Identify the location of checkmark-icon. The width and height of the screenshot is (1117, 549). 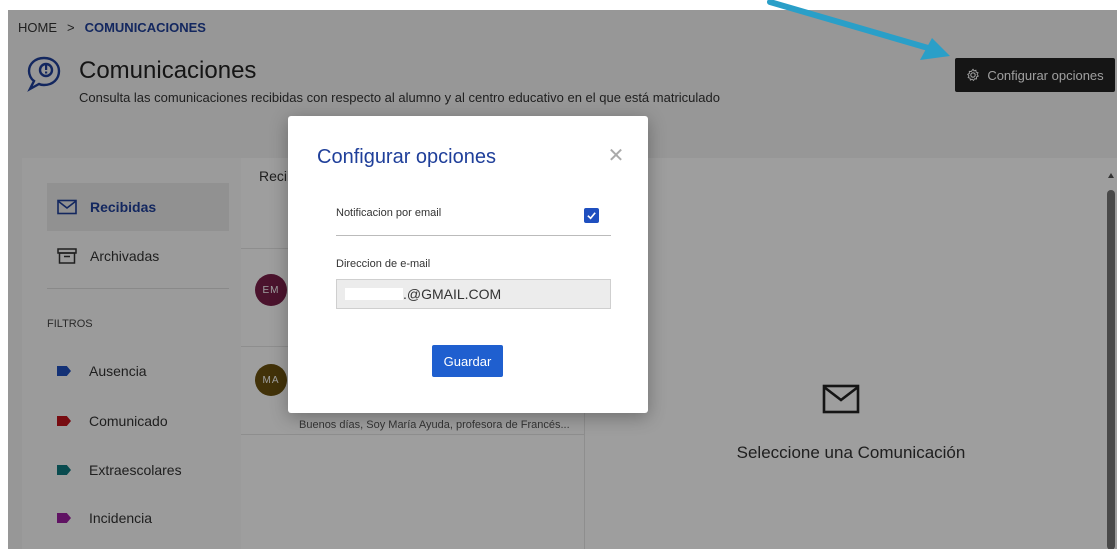
(591, 216).